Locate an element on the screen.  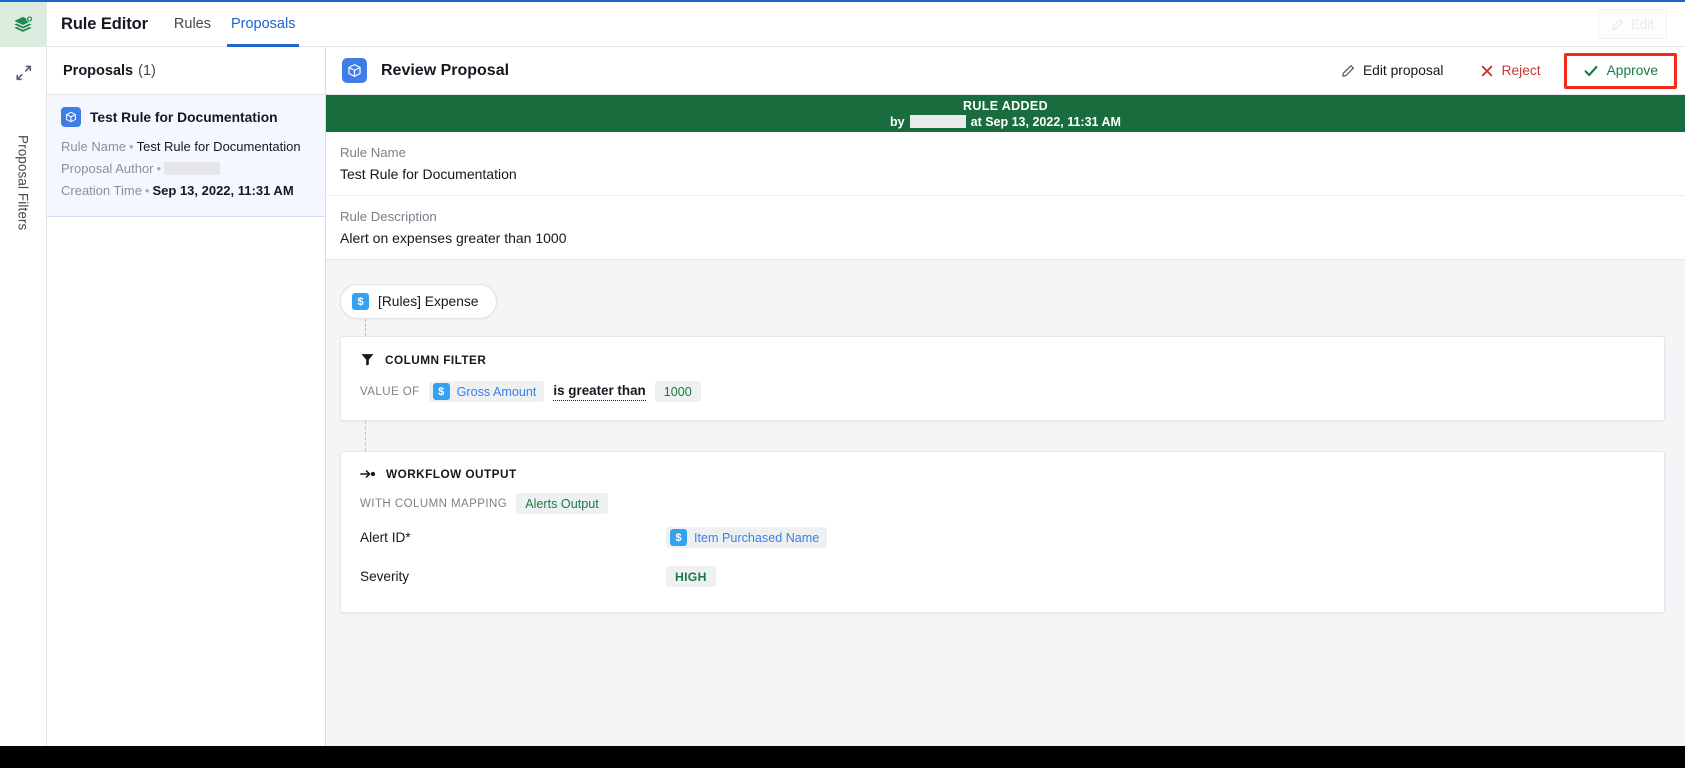
check-icon is located at coordinates (1591, 70).